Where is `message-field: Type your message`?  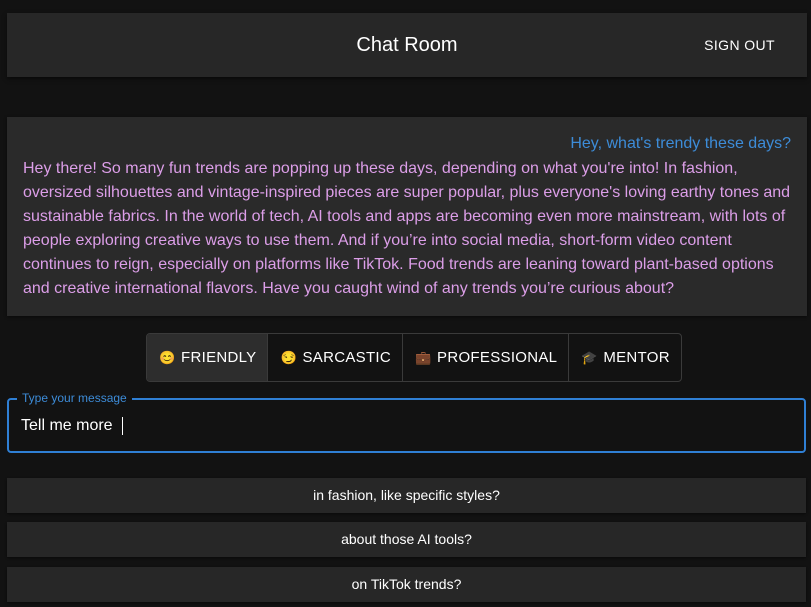 message-field: Type your message is located at coordinates (406, 422).